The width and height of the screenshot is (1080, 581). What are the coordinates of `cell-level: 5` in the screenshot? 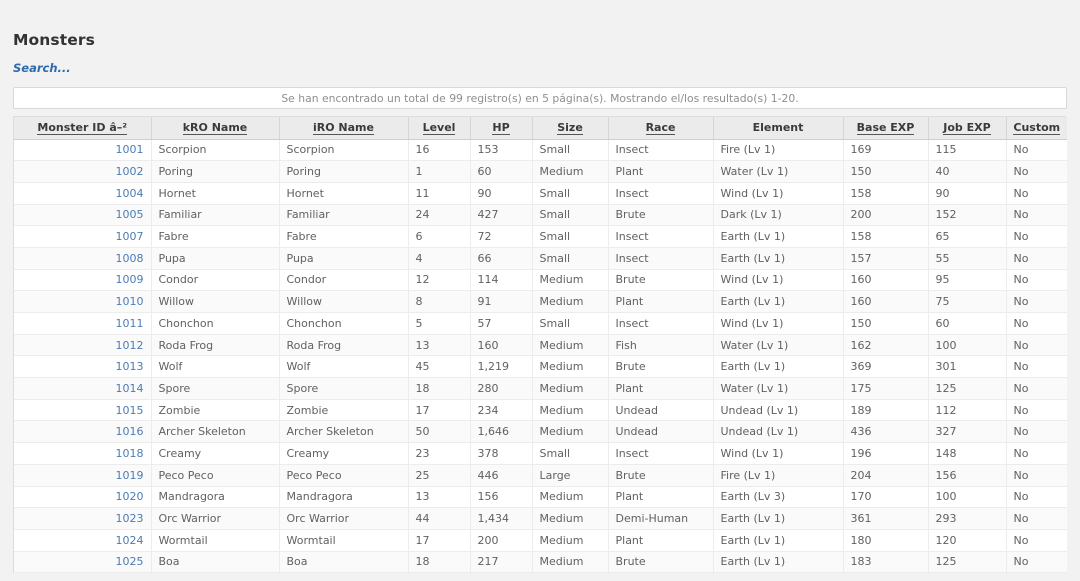 It's located at (439, 323).